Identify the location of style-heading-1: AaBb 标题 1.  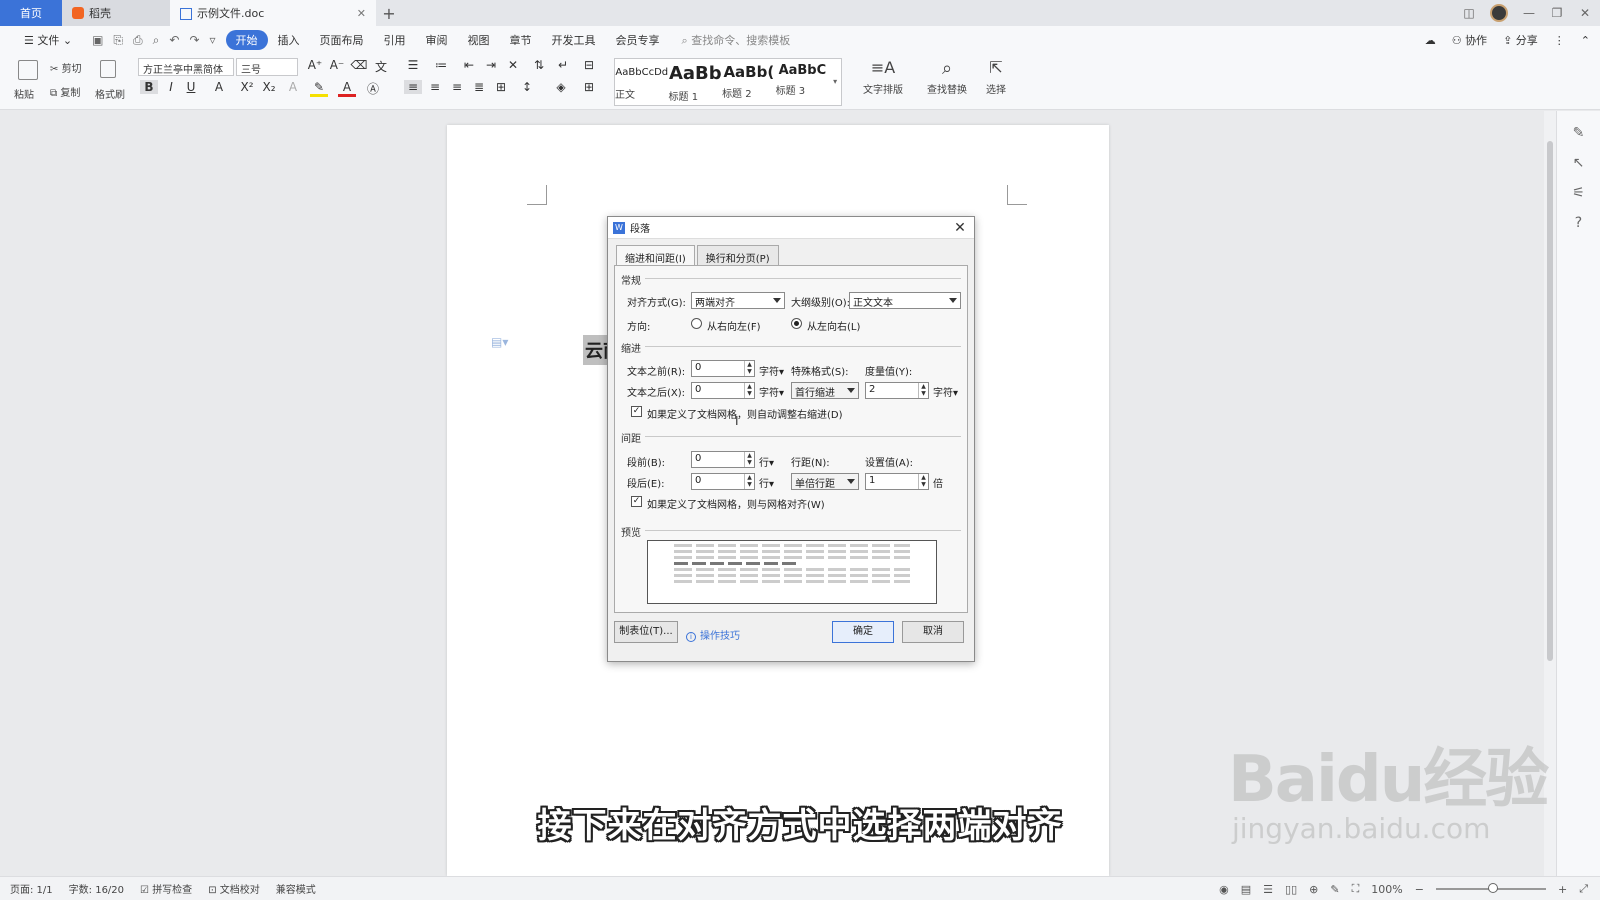
(696, 82).